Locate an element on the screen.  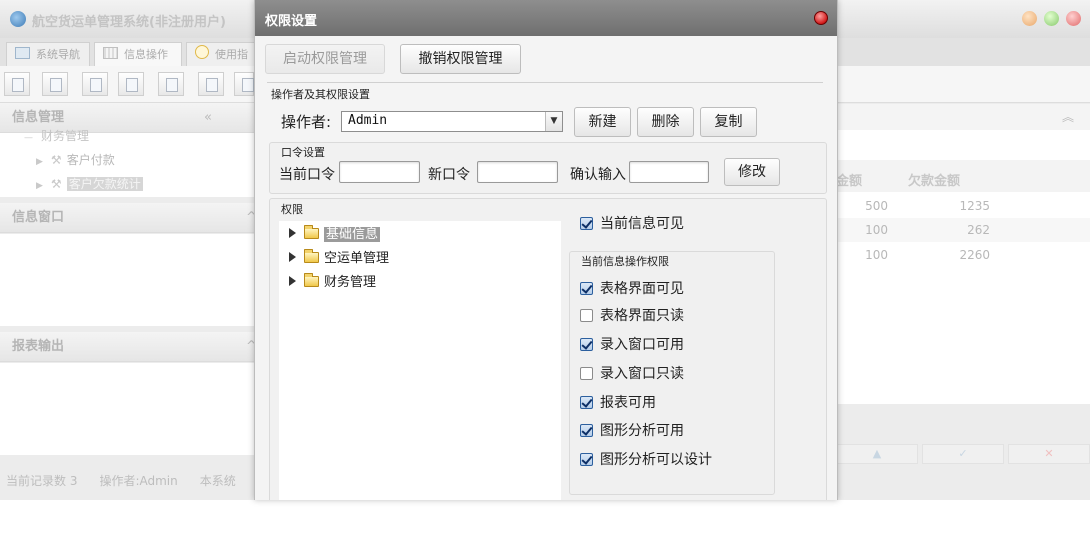
minimize-icon is located at coordinates (1029, 18).